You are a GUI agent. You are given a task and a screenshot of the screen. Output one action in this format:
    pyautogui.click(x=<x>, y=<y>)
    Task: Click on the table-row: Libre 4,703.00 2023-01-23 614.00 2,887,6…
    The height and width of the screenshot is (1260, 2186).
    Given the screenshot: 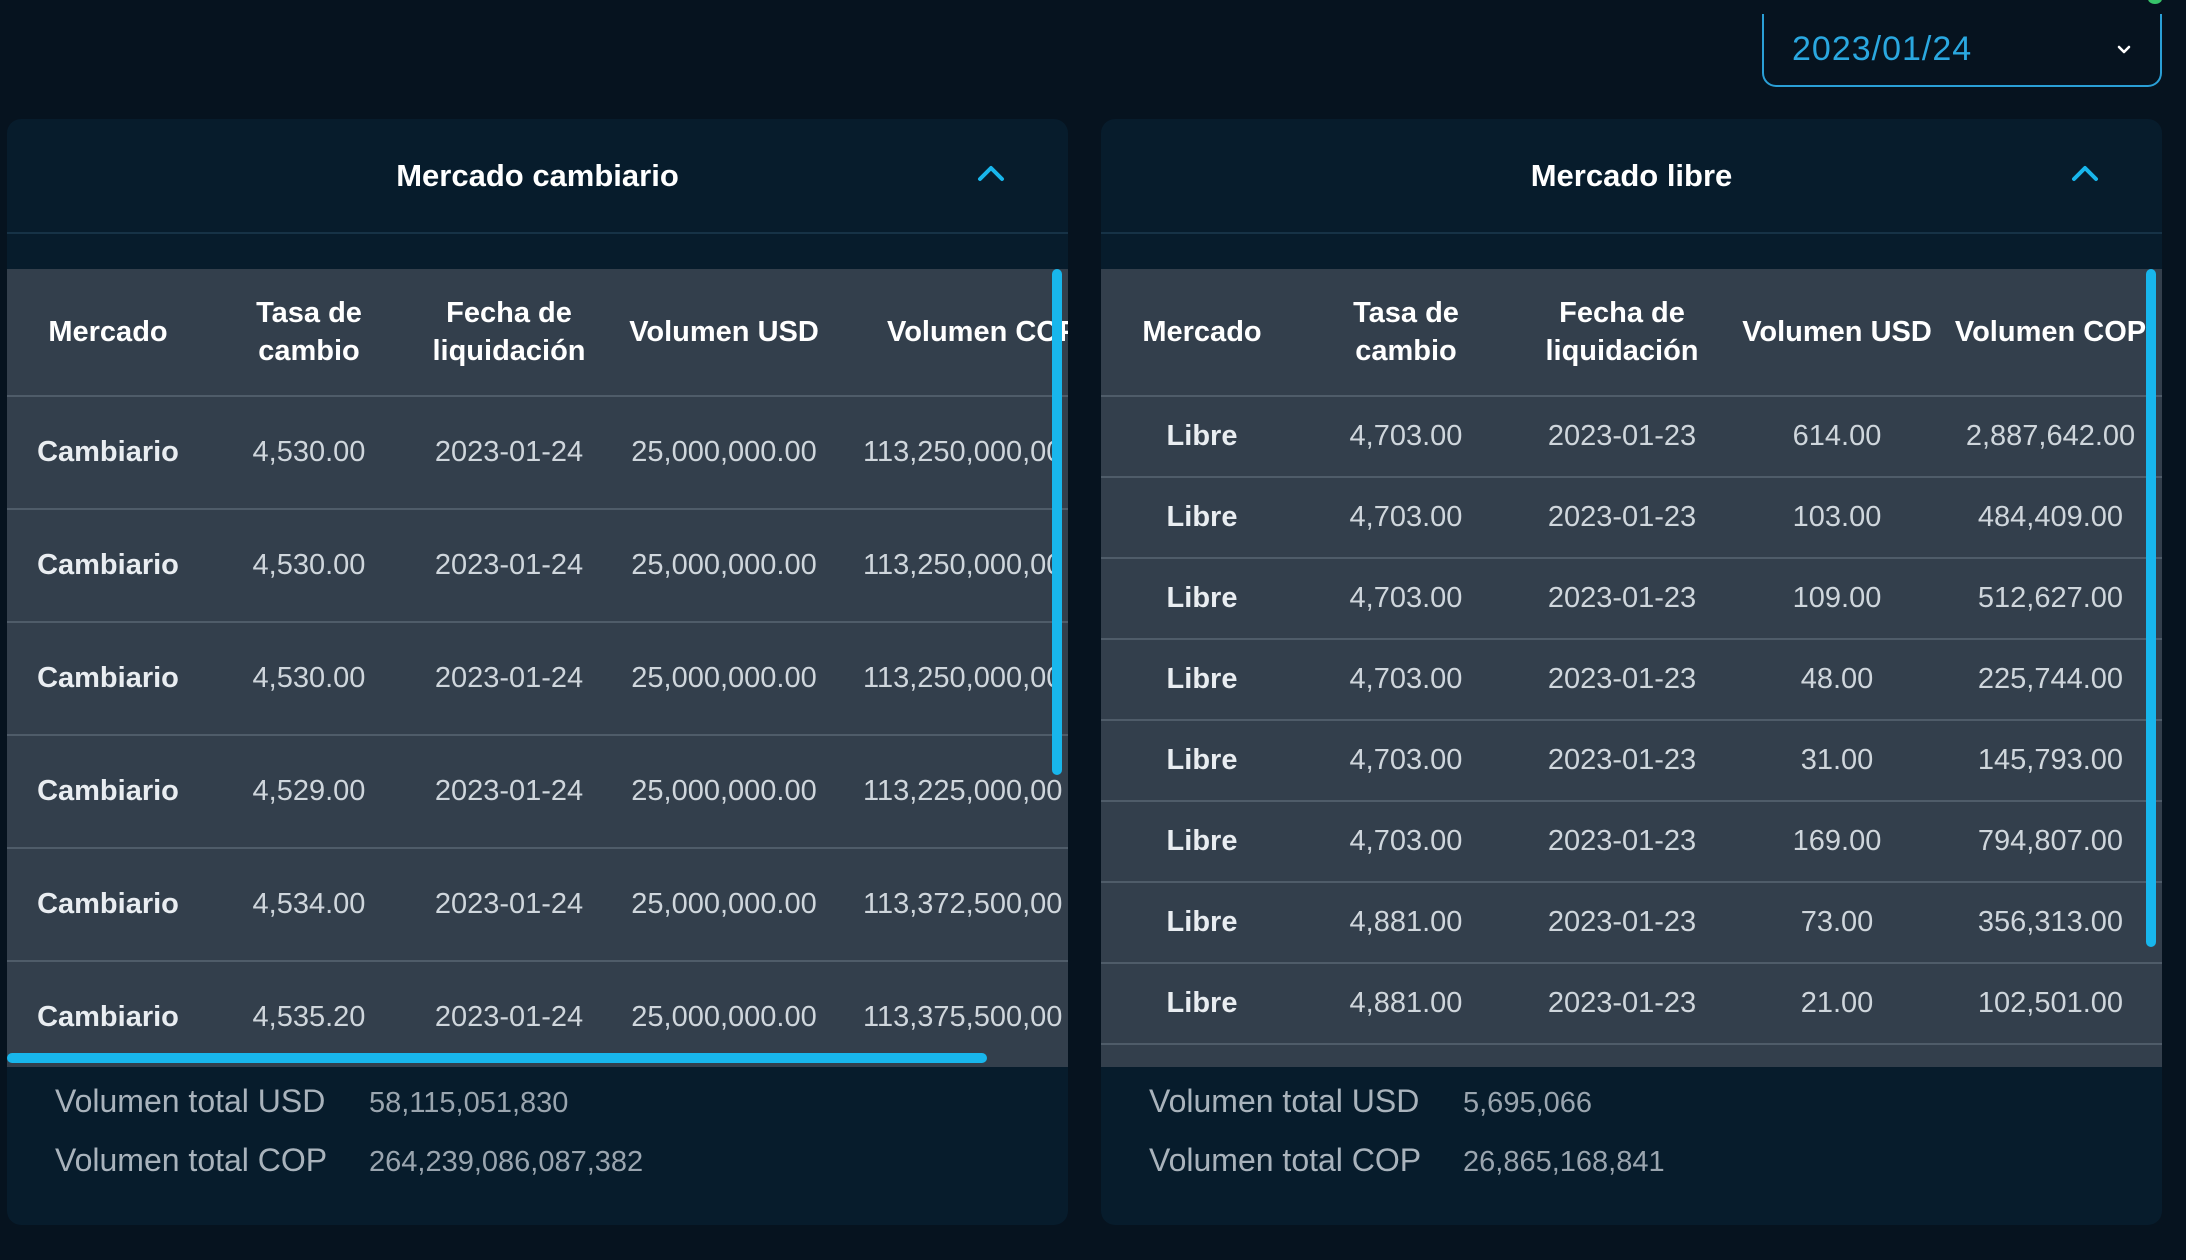 What is the action you would take?
    pyautogui.click(x=1631, y=437)
    